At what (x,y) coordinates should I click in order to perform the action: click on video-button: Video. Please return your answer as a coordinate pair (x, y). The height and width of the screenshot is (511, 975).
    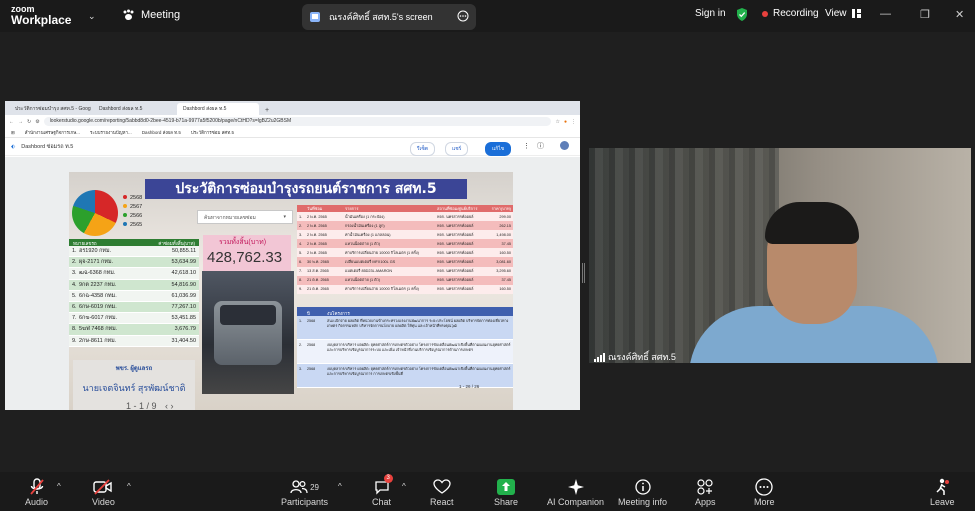
    Looking at the image, I should click on (103, 492).